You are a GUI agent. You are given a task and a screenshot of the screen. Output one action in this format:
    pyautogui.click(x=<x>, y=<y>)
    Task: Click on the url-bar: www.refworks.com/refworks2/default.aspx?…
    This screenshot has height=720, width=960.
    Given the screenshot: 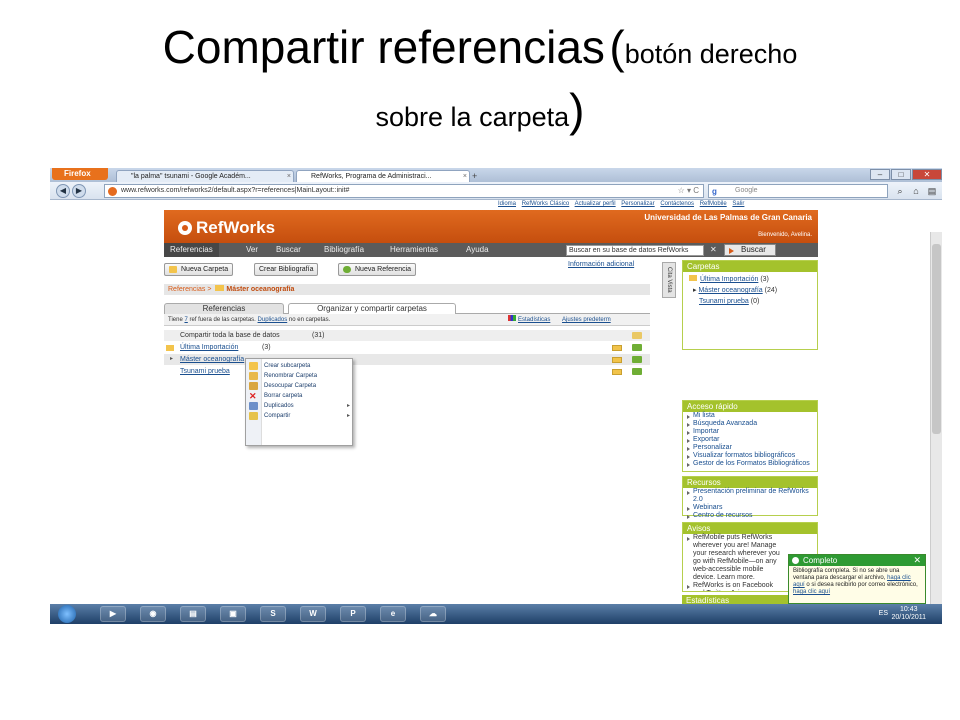 What is the action you would take?
    pyautogui.click(x=404, y=191)
    